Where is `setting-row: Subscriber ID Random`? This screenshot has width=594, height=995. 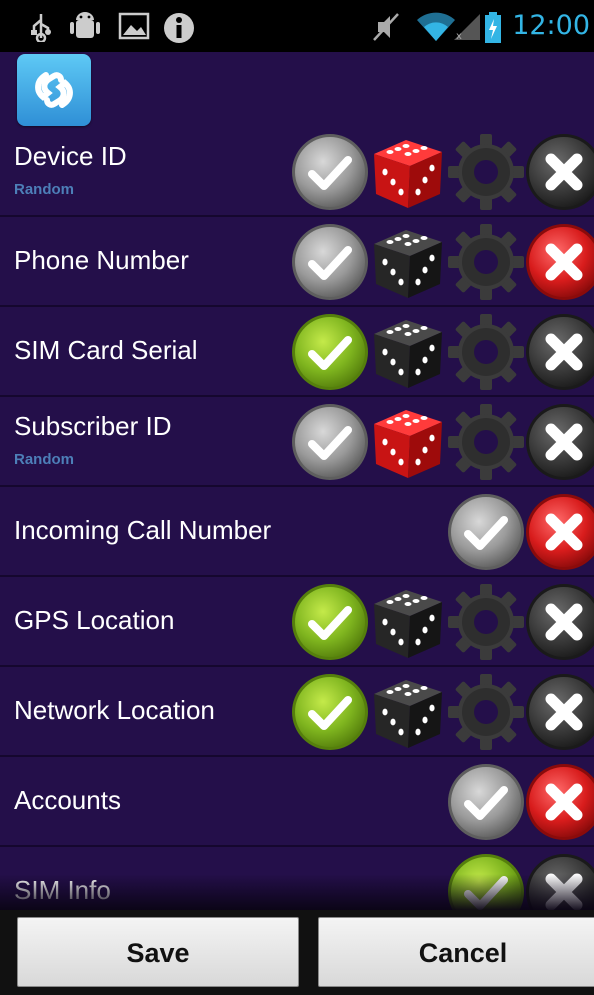
setting-row: Subscriber ID Random is located at coordinates (297, 442).